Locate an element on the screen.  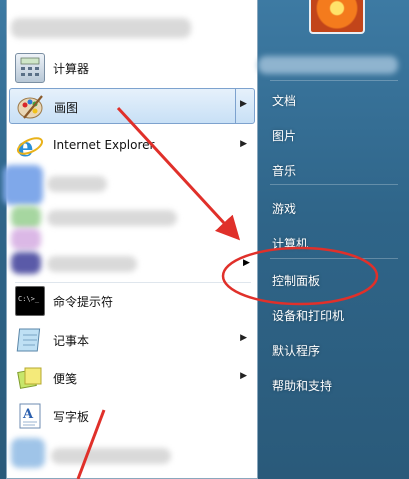
places-computer: 计算机 is located at coordinates (290, 243).